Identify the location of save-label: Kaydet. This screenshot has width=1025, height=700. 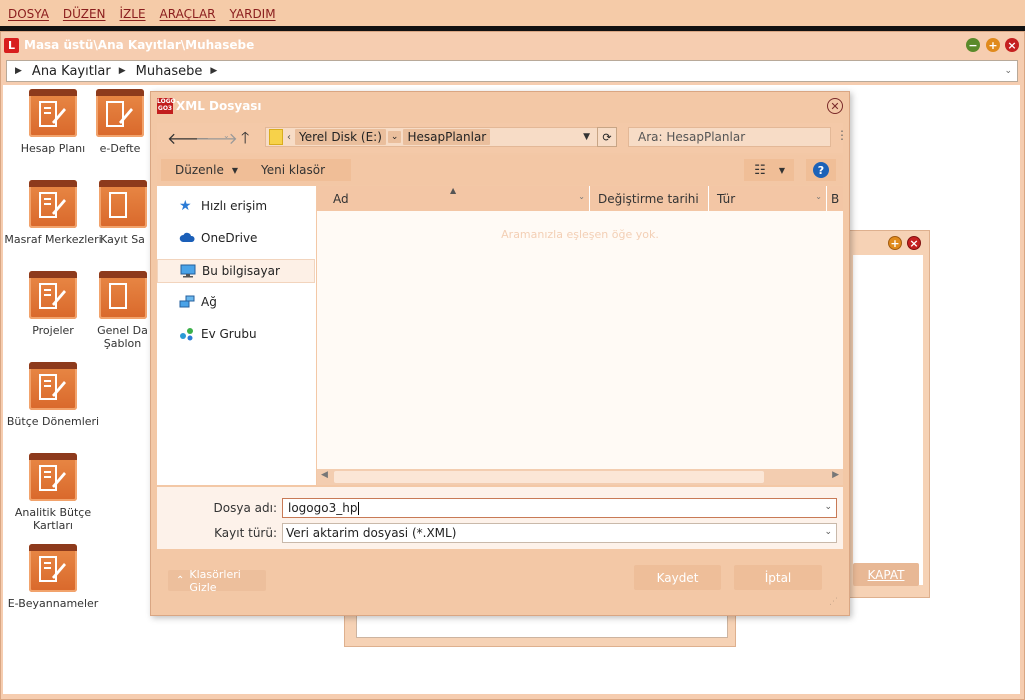
(677, 577).